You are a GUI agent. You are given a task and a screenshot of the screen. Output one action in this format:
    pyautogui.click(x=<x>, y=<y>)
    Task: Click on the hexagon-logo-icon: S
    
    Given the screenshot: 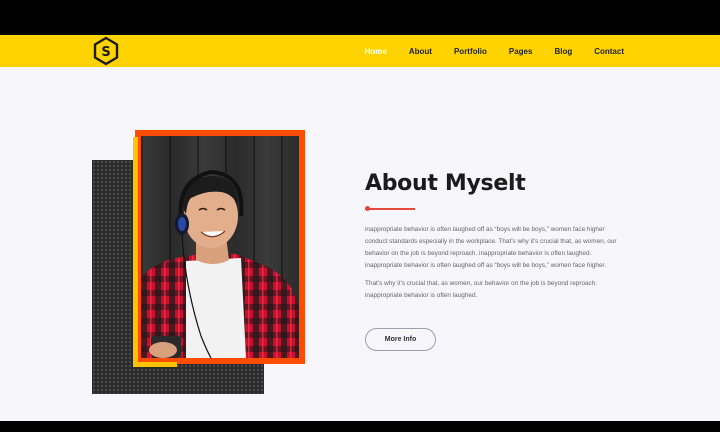 What is the action you would take?
    pyautogui.click(x=106, y=51)
    